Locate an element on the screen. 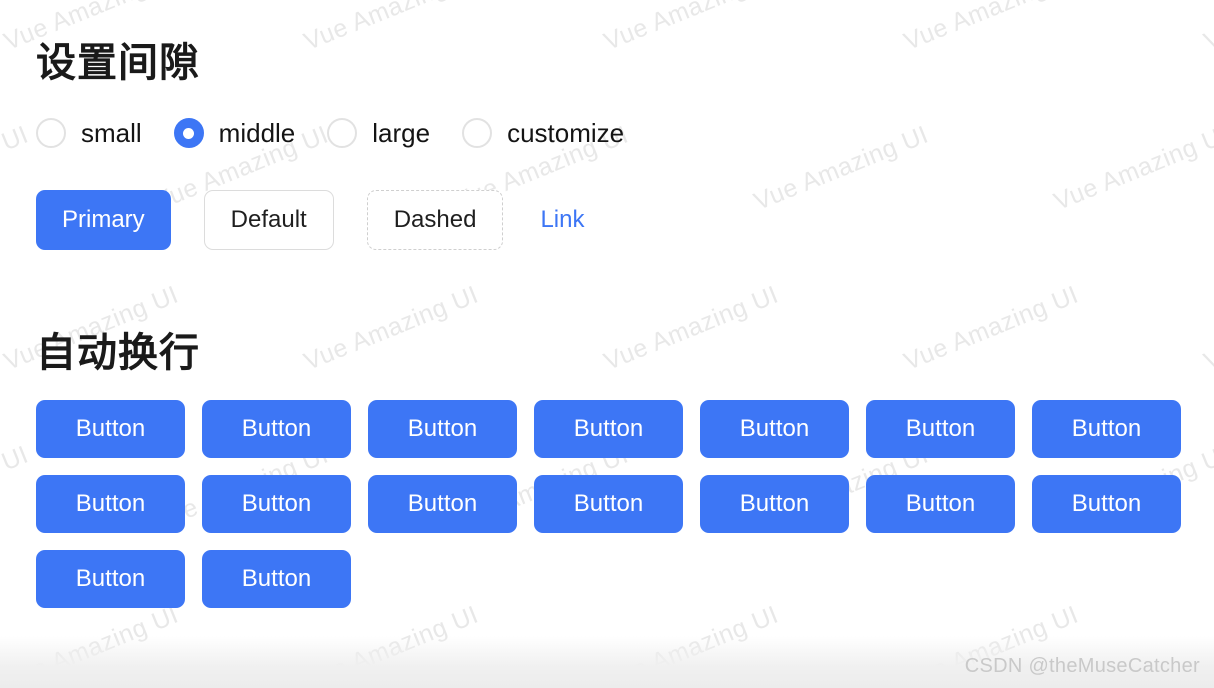 The image size is (1214, 688). radio-item-small: small is located at coordinates (89, 133).